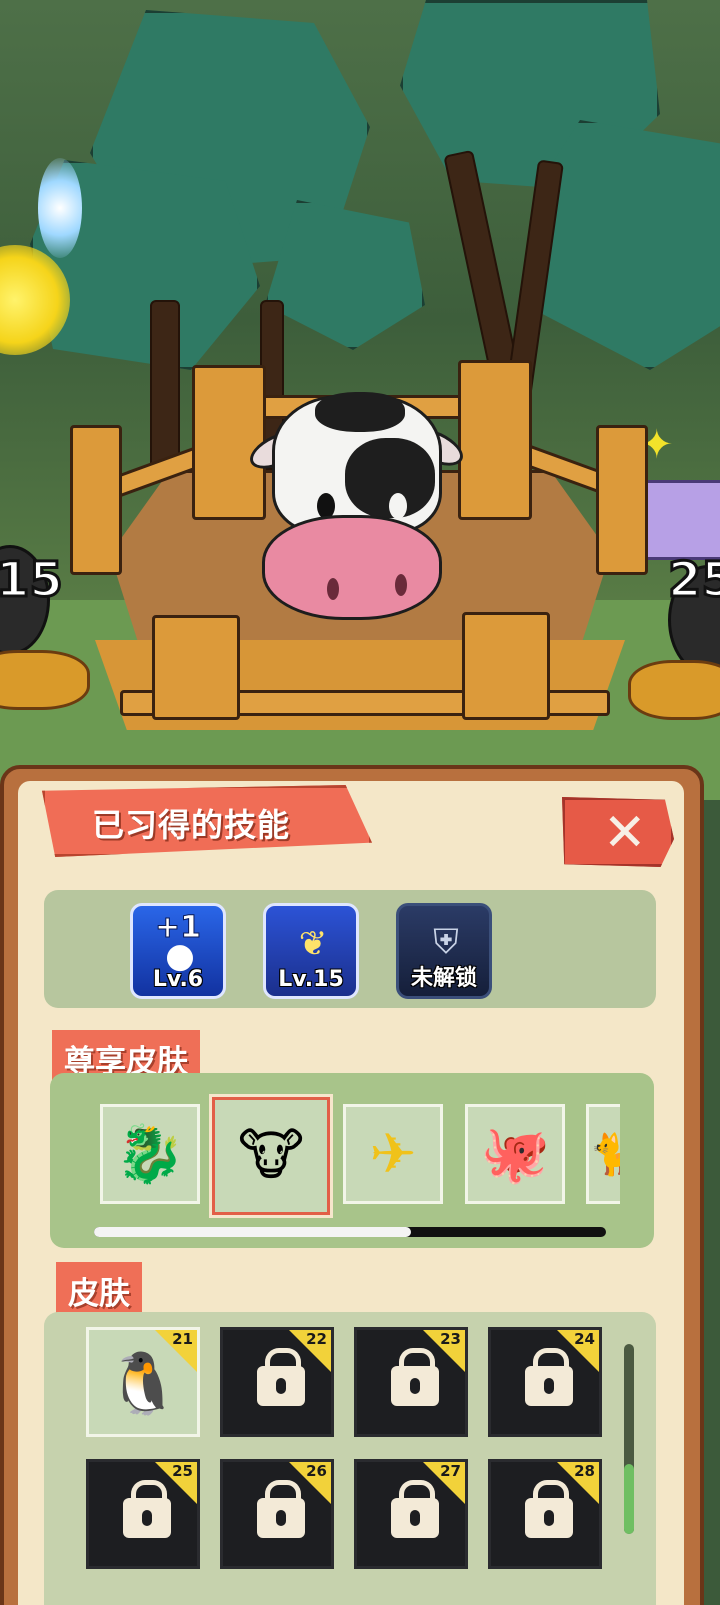  What do you see at coordinates (178, 979) in the screenshot?
I see `skill-level: Lv.6` at bounding box center [178, 979].